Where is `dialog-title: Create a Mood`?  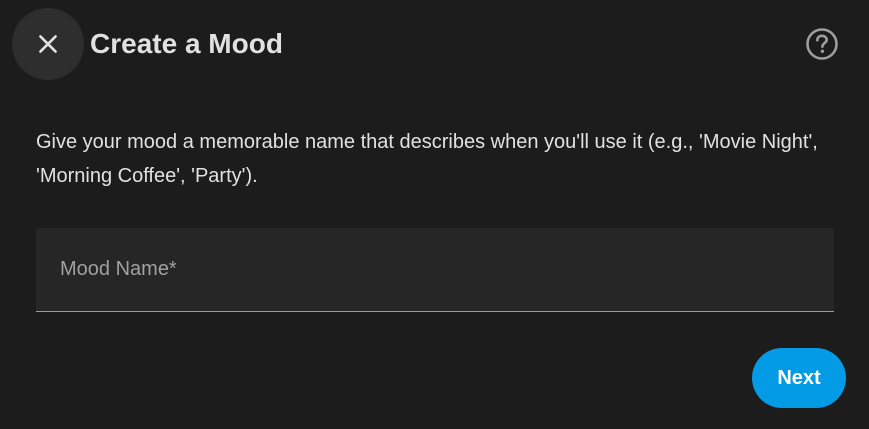
dialog-title: Create a Mood is located at coordinates (186, 43).